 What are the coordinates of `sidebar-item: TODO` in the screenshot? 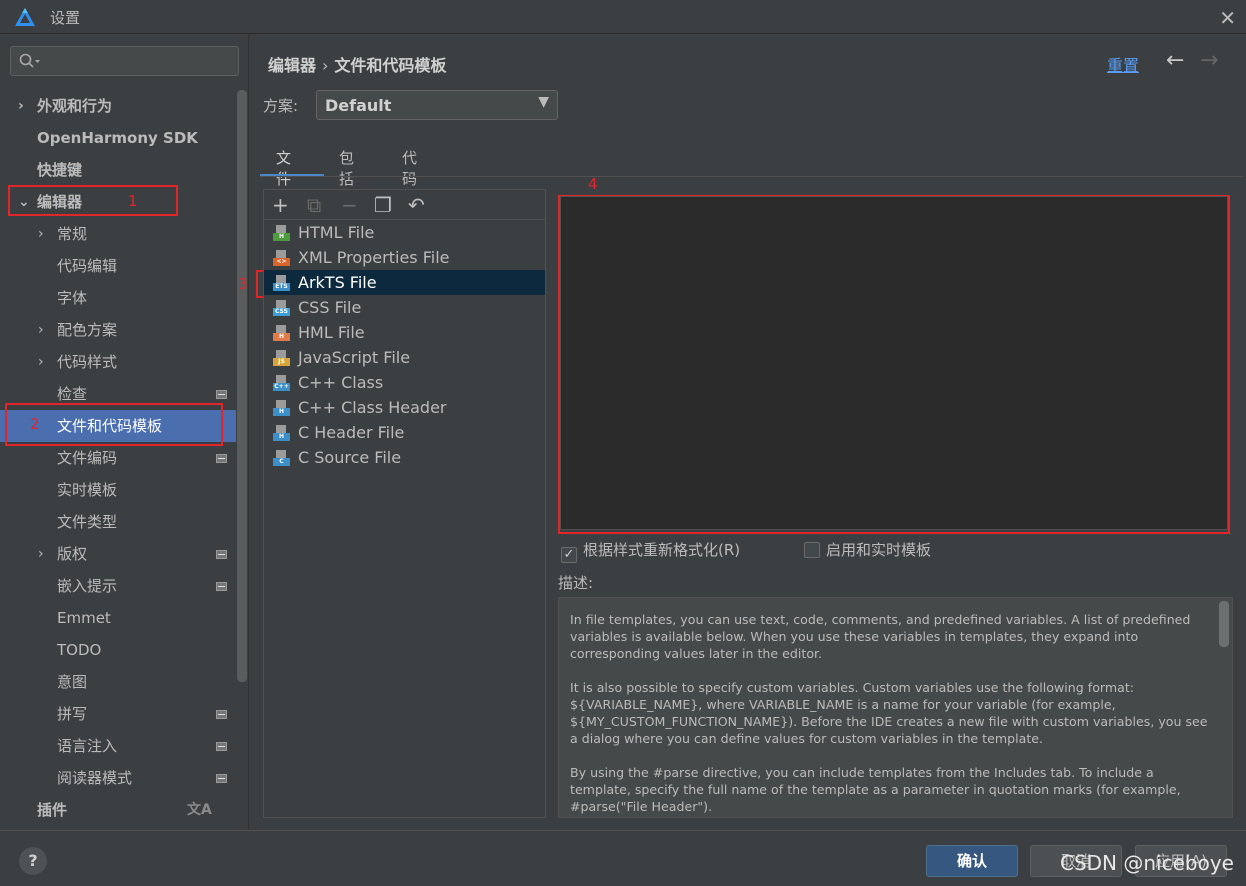 It's located at (118, 650).